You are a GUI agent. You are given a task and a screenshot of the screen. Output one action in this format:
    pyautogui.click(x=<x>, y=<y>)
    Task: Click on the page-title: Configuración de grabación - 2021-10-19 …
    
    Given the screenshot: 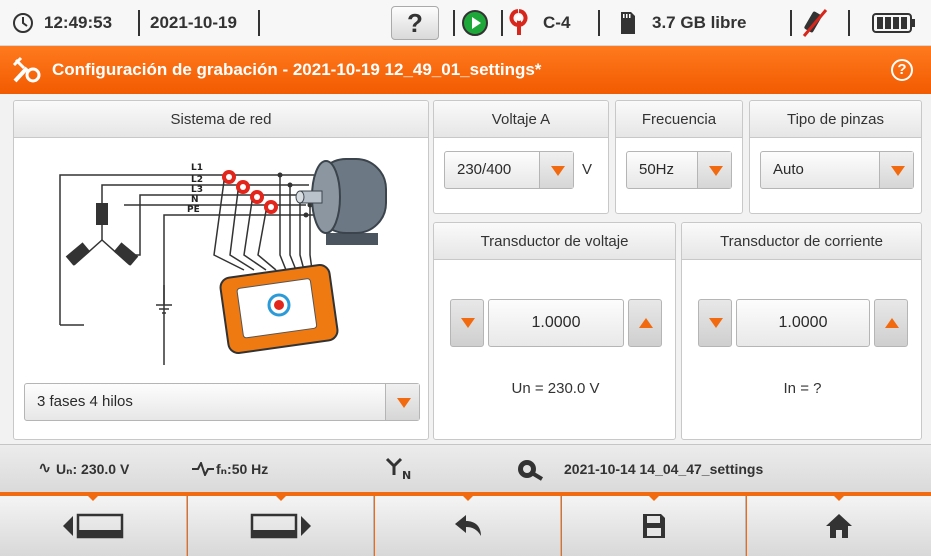 What is the action you would take?
    pyautogui.click(x=297, y=69)
    